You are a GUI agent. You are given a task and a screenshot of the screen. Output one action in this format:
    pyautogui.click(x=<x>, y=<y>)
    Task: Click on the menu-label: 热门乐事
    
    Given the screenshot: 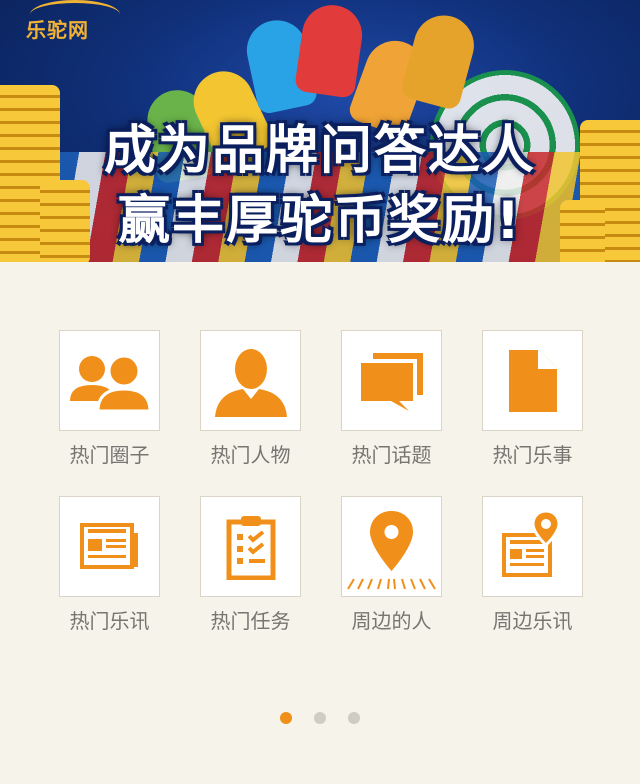 What is the action you would take?
    pyautogui.click(x=532, y=455)
    